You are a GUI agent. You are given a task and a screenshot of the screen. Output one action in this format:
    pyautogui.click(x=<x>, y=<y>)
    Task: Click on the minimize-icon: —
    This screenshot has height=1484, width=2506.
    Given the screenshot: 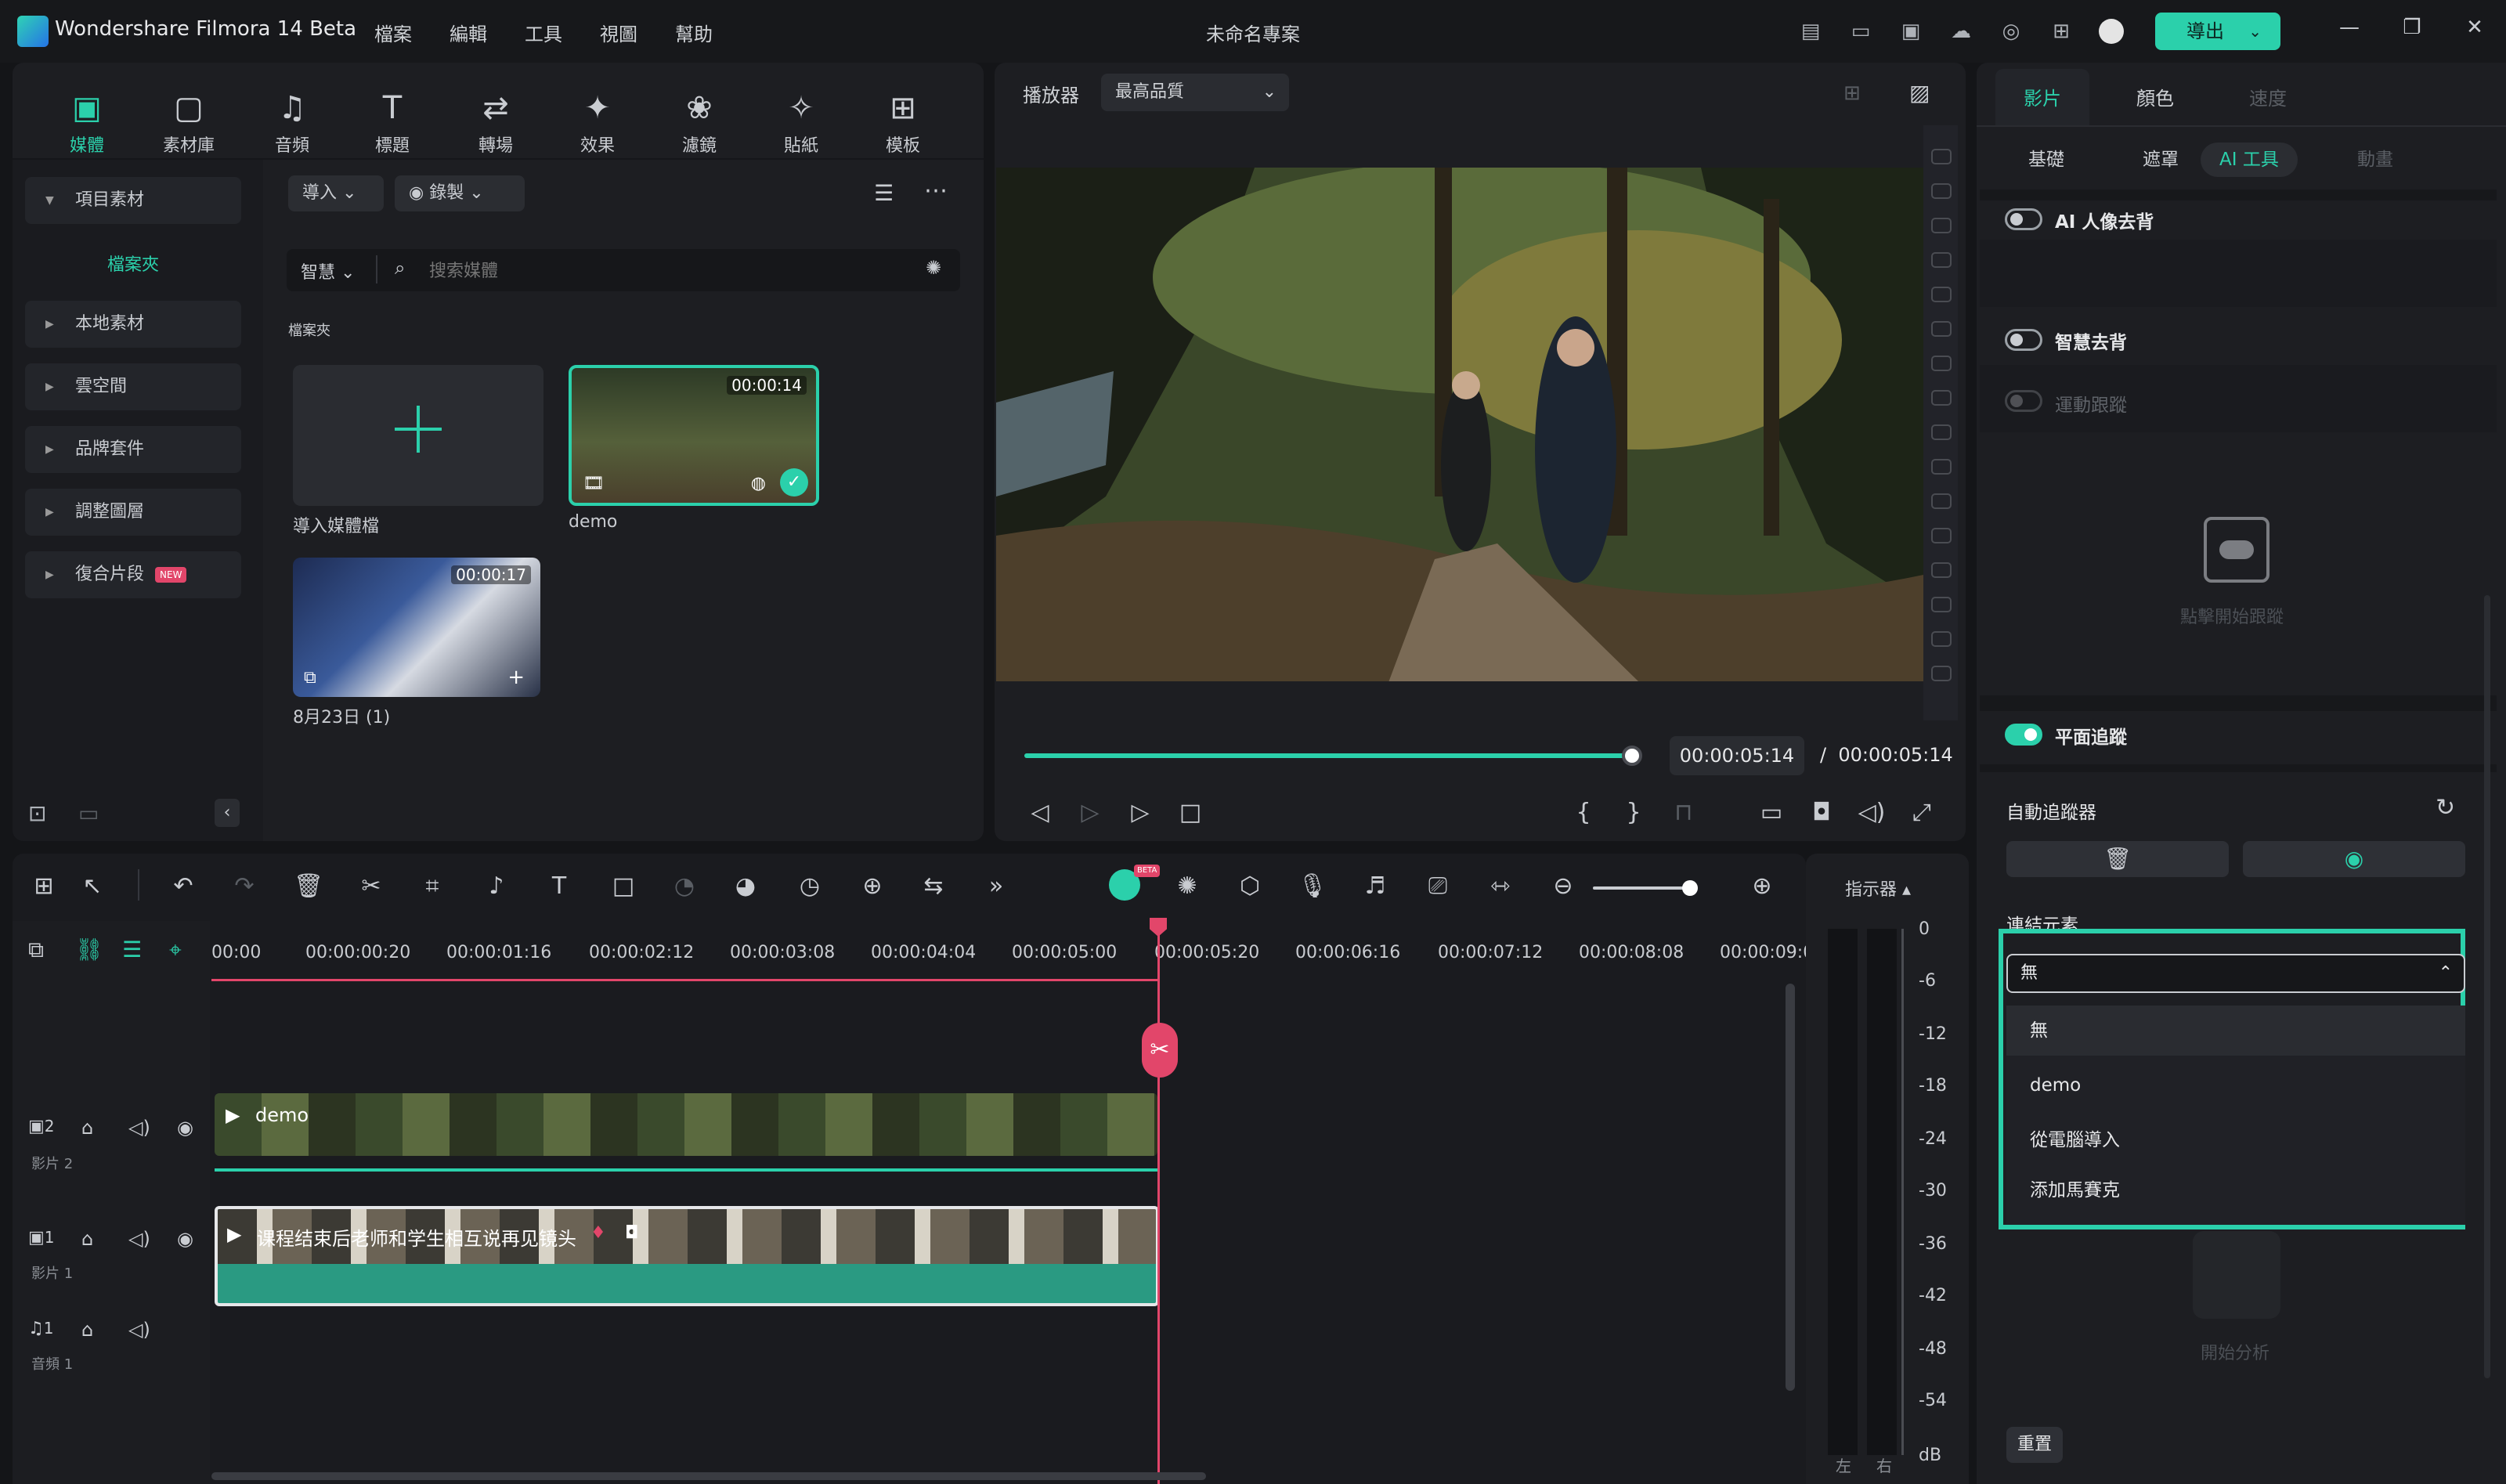 What is the action you would take?
    pyautogui.click(x=2349, y=27)
    